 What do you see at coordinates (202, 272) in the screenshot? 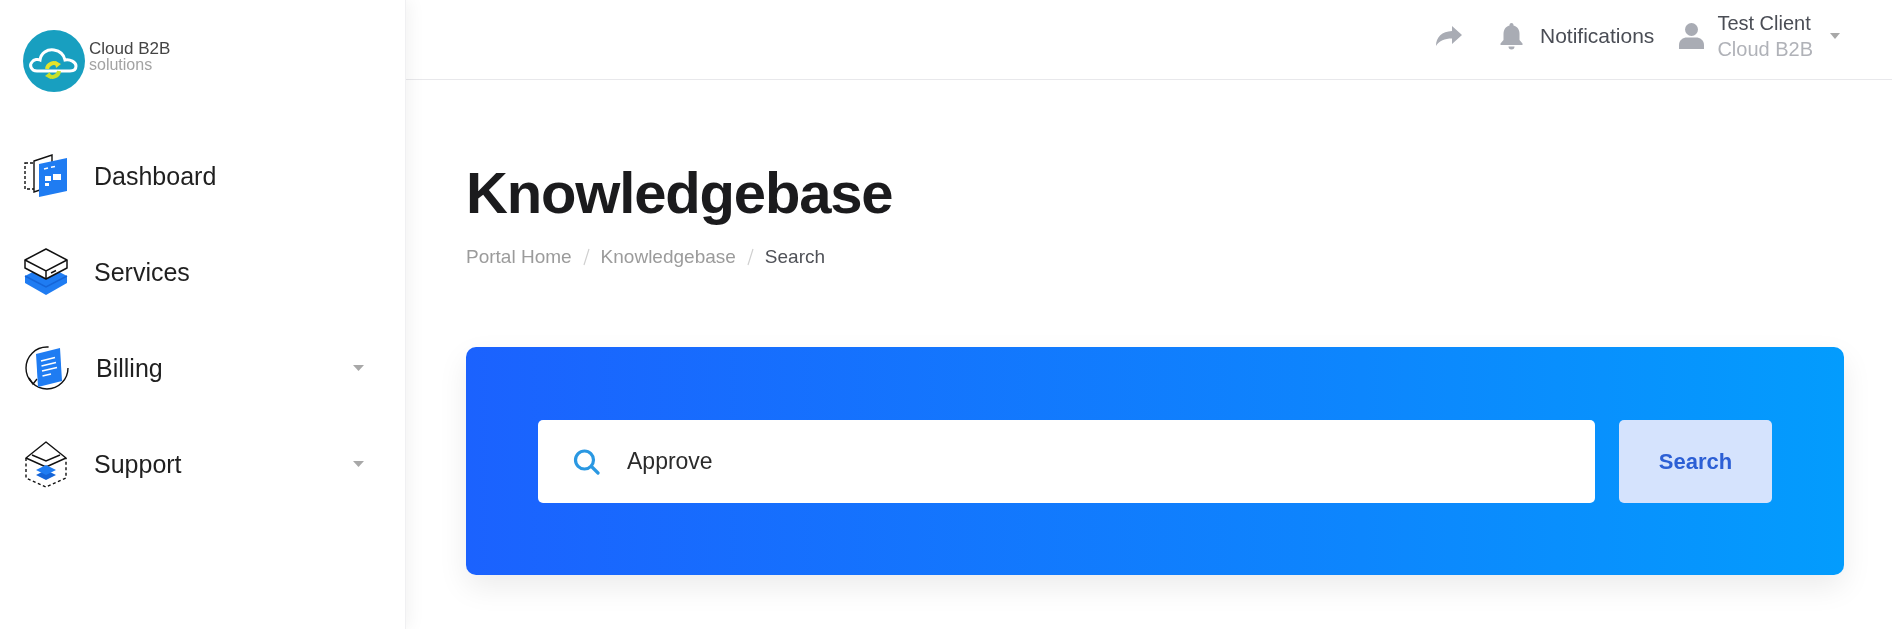
I see `sidebar-item: Services` at bounding box center [202, 272].